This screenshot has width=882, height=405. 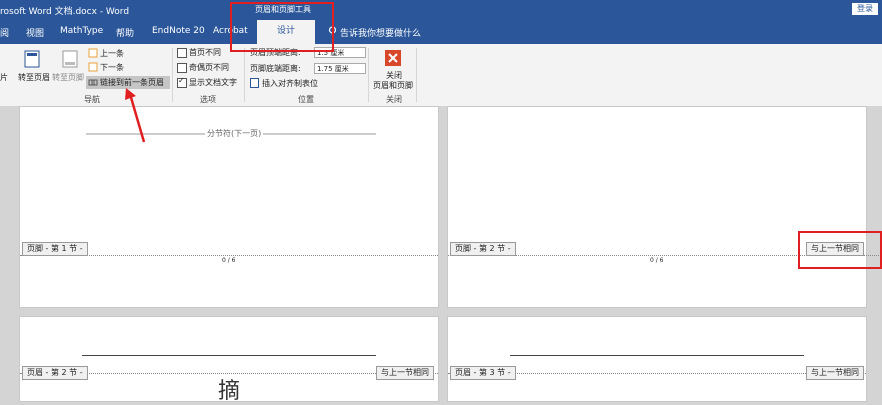 I want to click on tab-help: 帮助, so click(x=125, y=32).